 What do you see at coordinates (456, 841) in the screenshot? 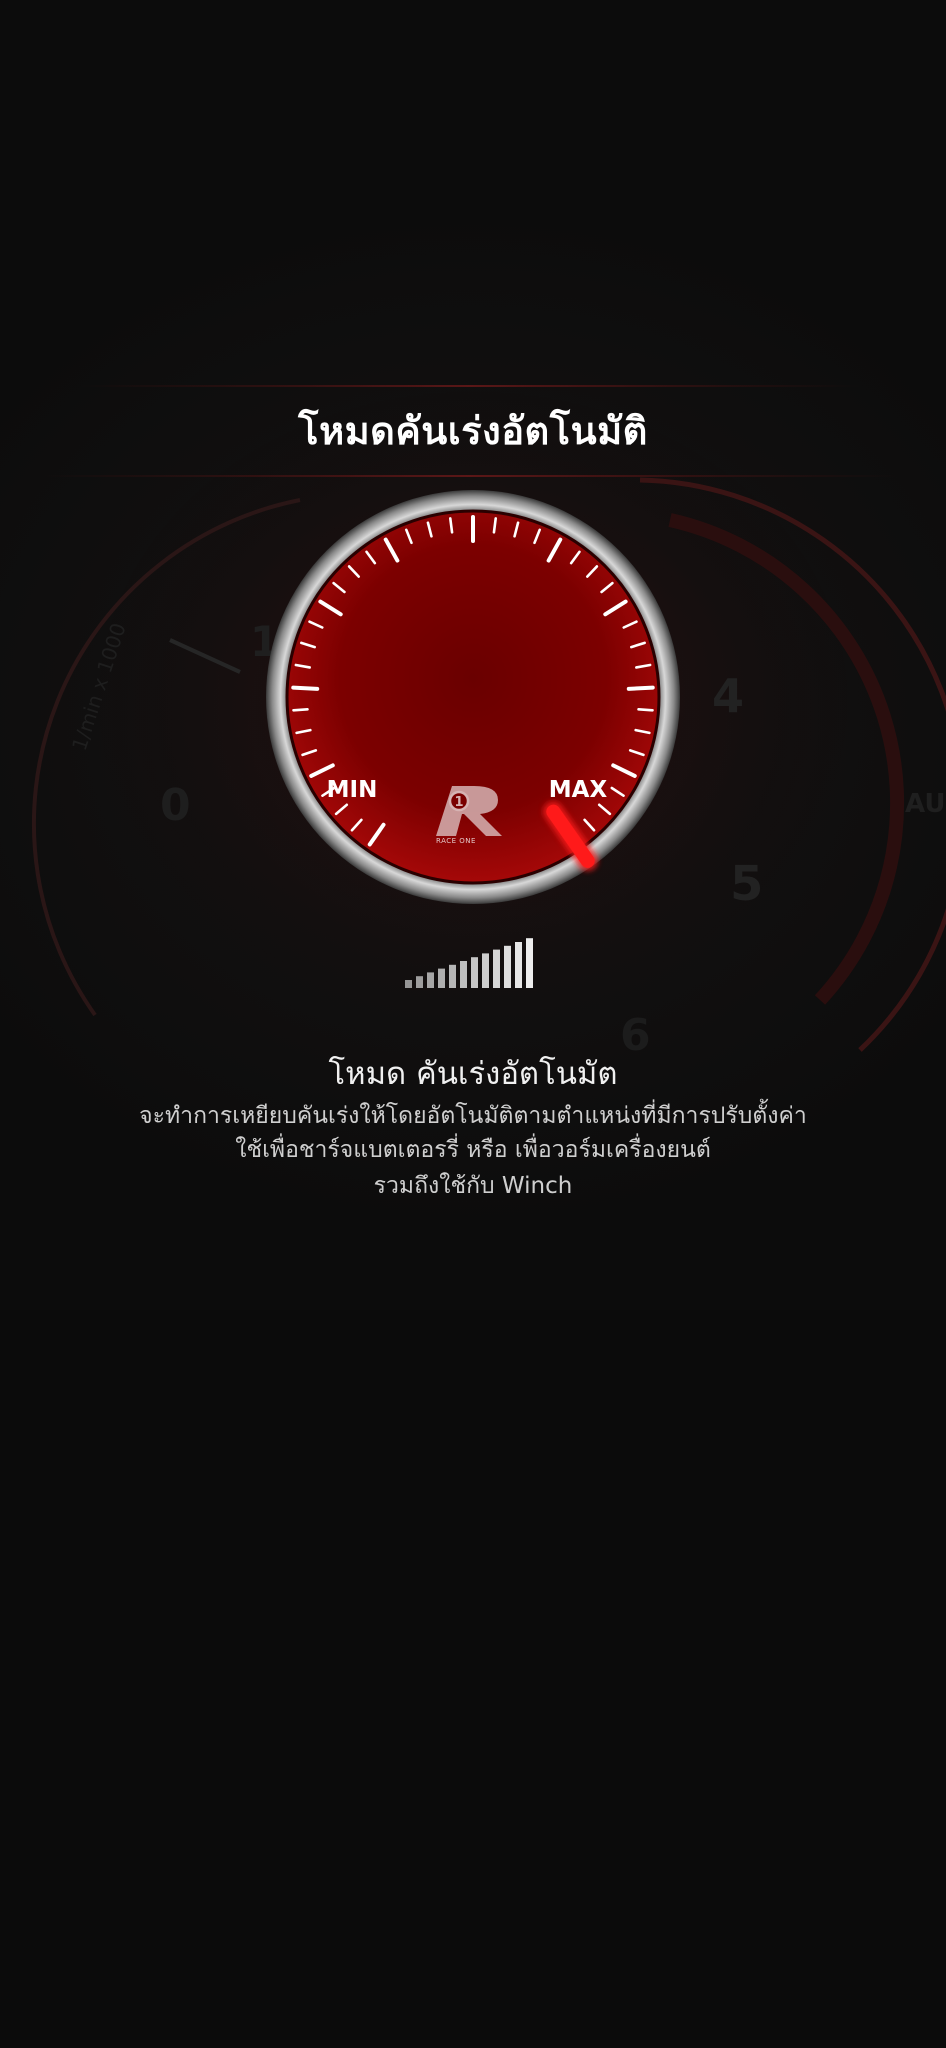
I see `logo-text: RACE ONE` at bounding box center [456, 841].